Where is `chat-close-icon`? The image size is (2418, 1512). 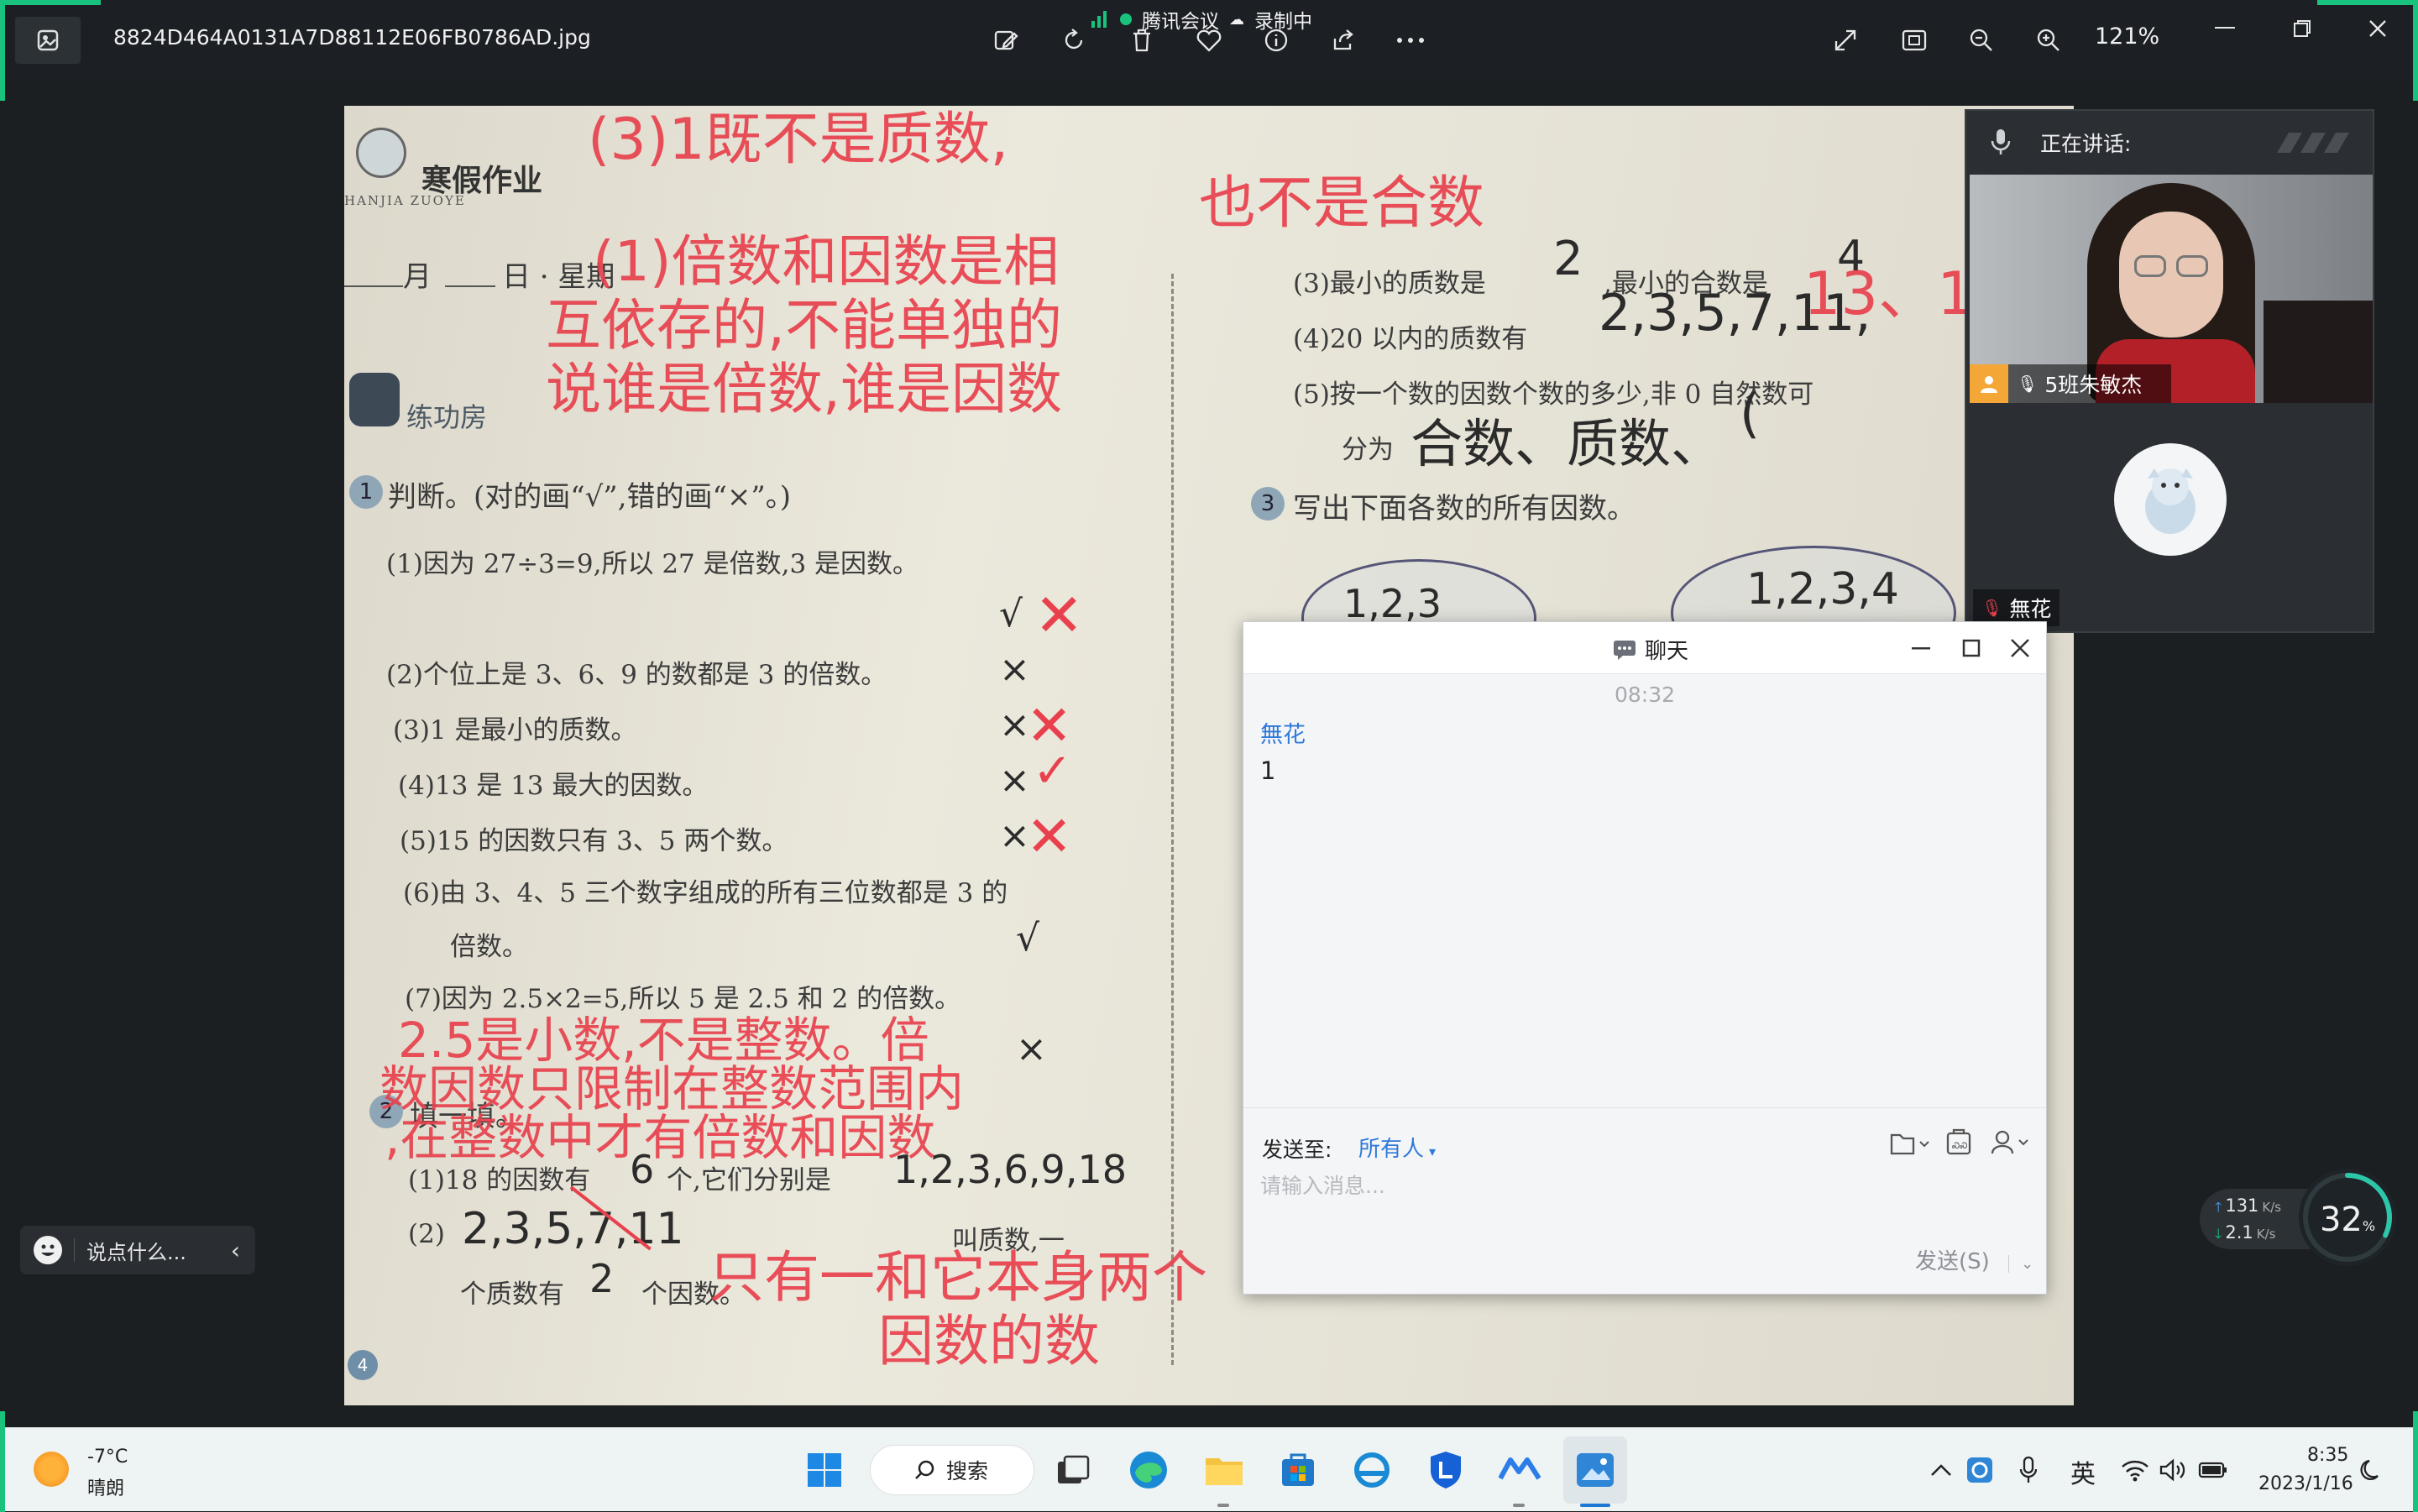
chat-close-icon is located at coordinates (2020, 648).